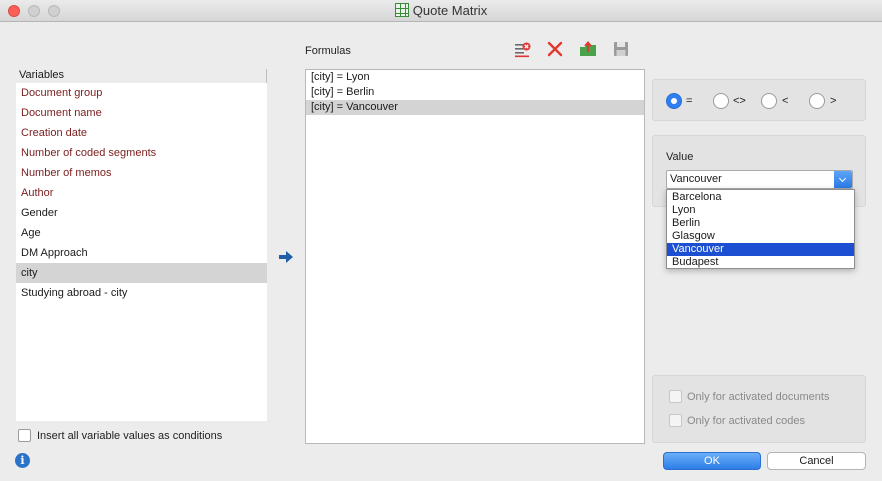 The height and width of the screenshot is (481, 882). I want to click on dropdown-option: Barcelona, so click(760, 197).